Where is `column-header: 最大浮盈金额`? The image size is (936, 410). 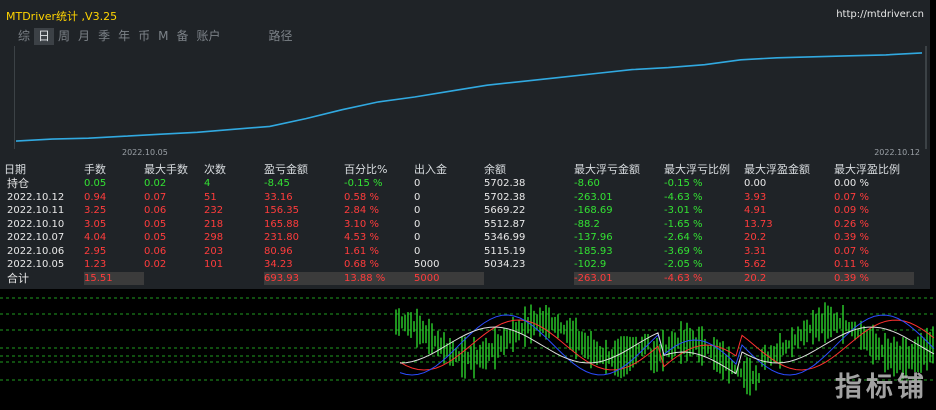
column-header: 最大浮盈金额 is located at coordinates (777, 169).